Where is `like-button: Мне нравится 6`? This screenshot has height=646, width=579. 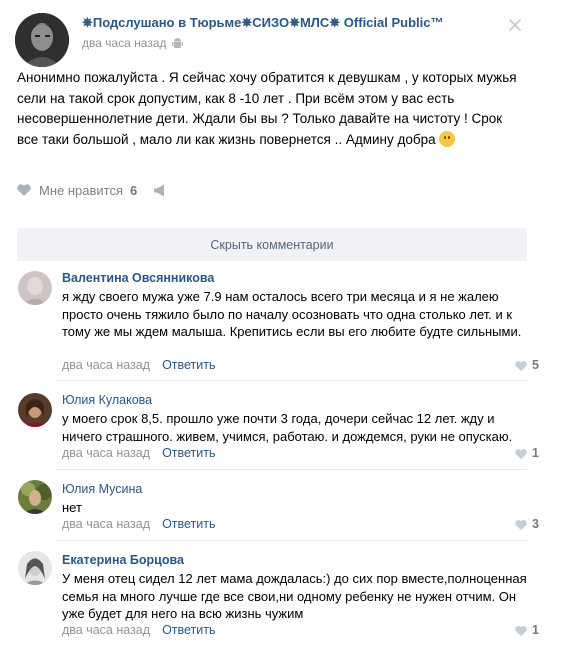
like-button: Мне нравится 6 is located at coordinates (76, 190).